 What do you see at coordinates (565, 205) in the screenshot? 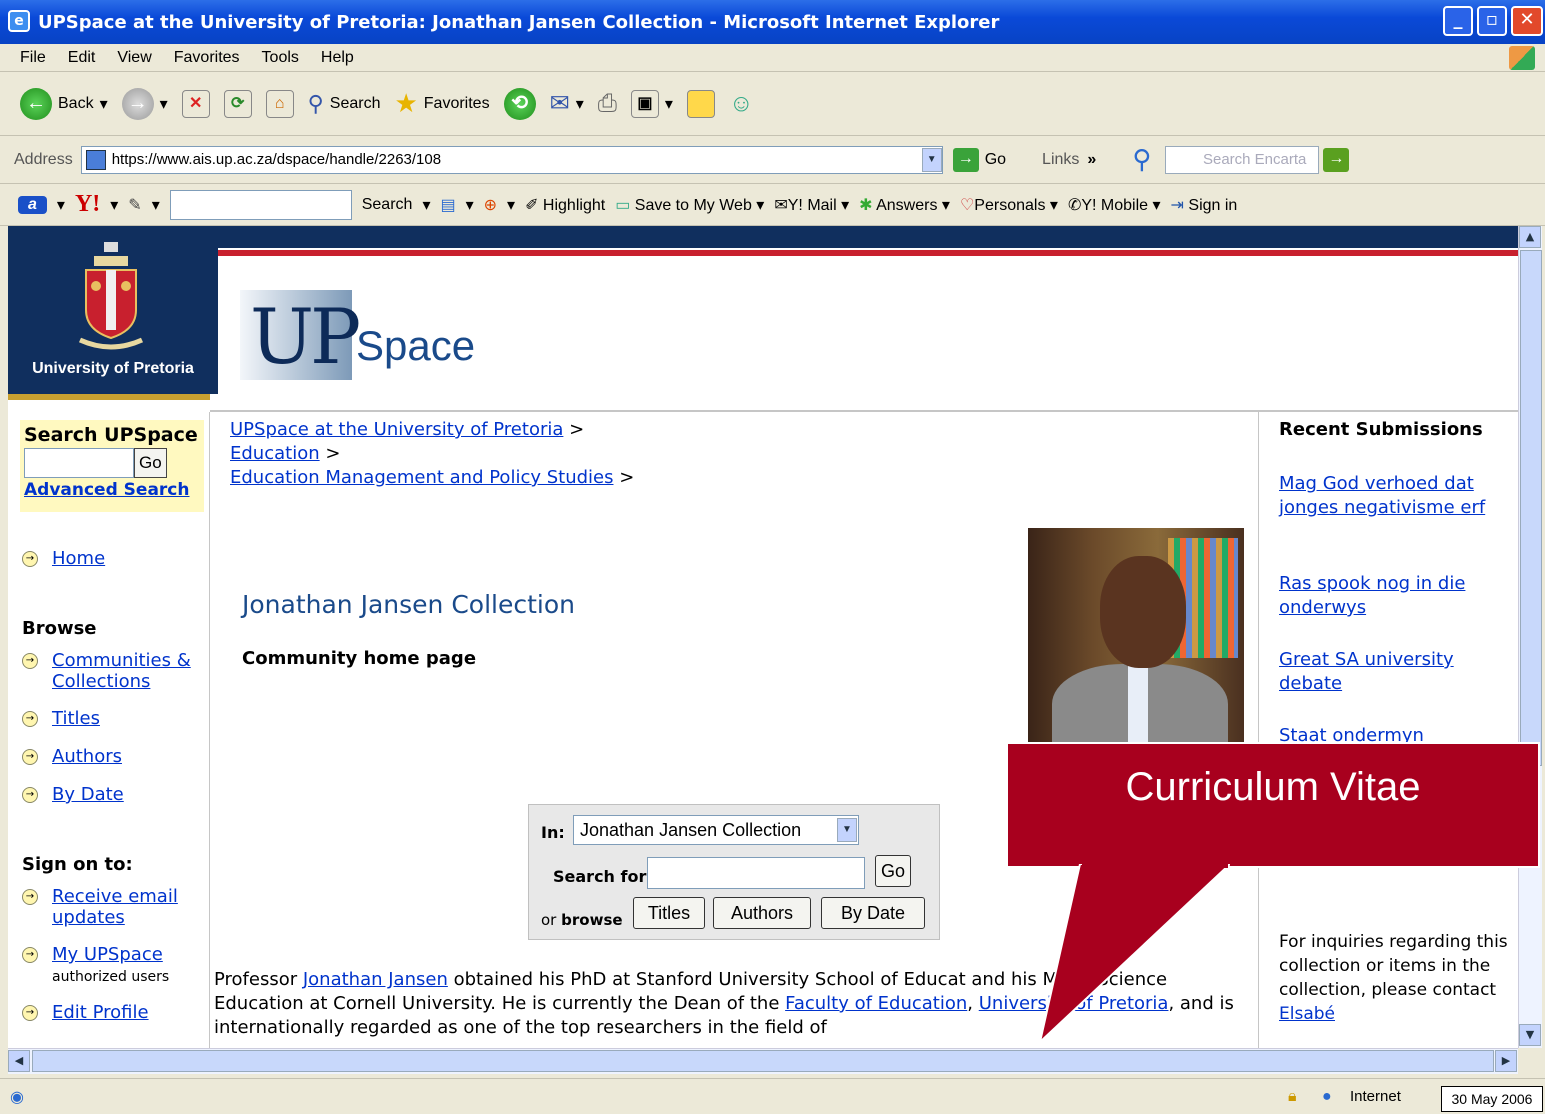
I see `highlight-button: ✐ Highlight` at bounding box center [565, 205].